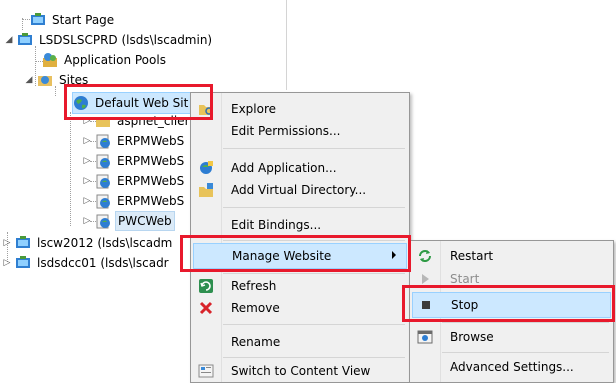 The height and width of the screenshot is (383, 616). What do you see at coordinates (256, 342) in the screenshot?
I see `menu-label: Rename` at bounding box center [256, 342].